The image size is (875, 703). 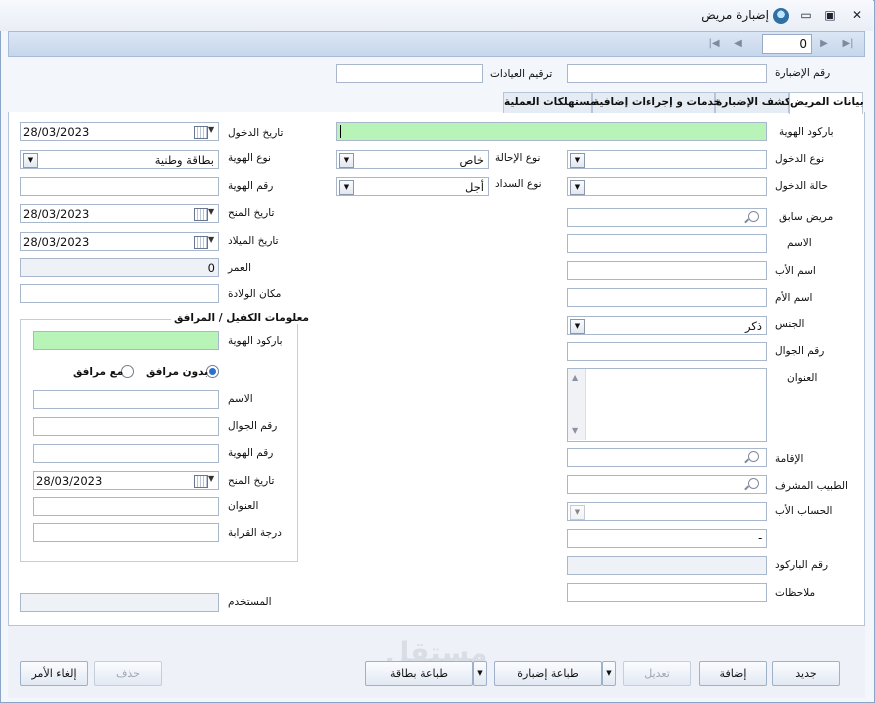 I want to click on issue-date-picker: 28/03/2023 ▼, so click(x=119, y=213).